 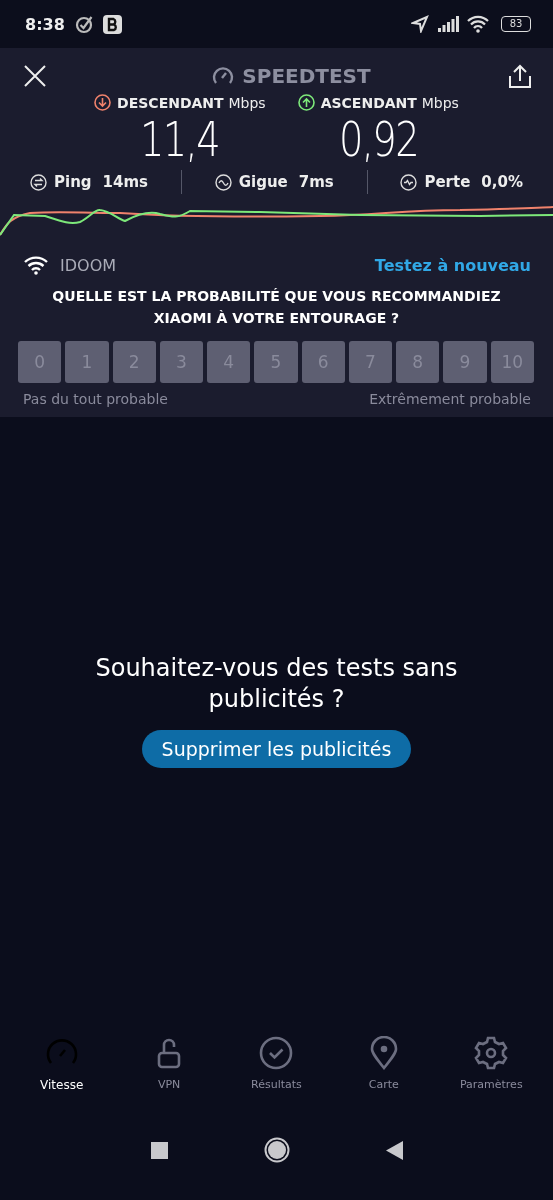 What do you see at coordinates (378, 139) in the screenshot?
I see `result-value: 0,92` at bounding box center [378, 139].